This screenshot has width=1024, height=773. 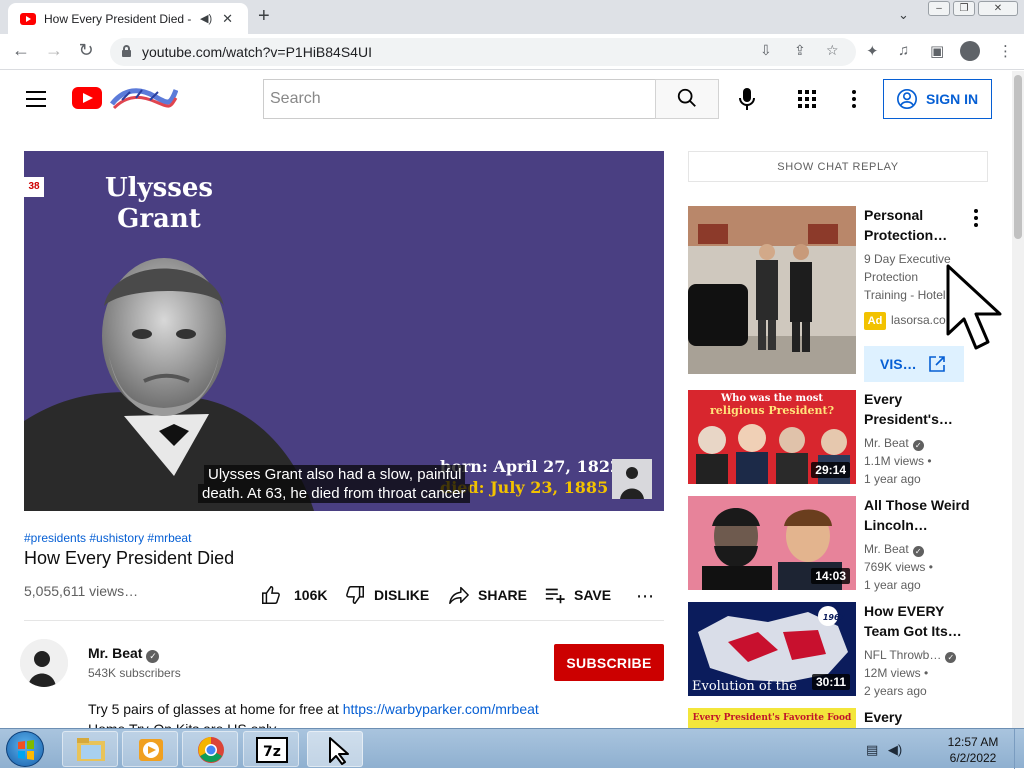 I want to click on profile-avatar-icon, so click(x=970, y=51).